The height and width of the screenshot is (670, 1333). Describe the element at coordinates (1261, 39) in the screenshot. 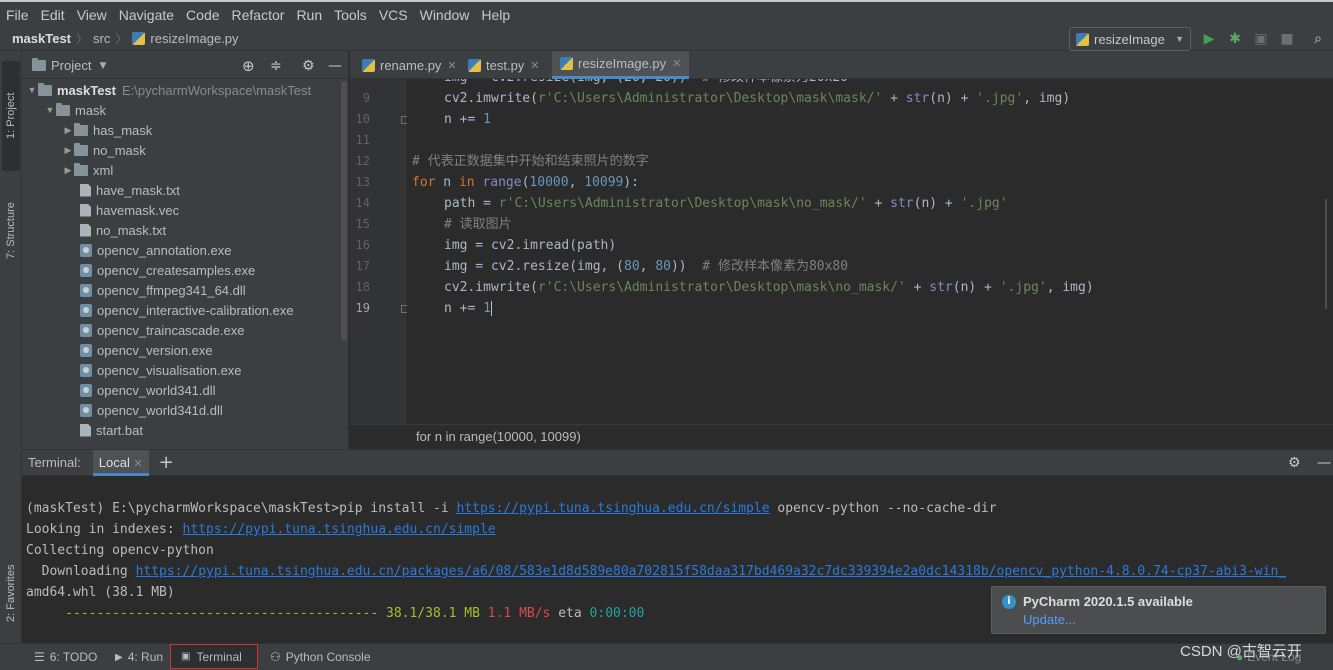

I see `coverage-icon: ▣` at that location.